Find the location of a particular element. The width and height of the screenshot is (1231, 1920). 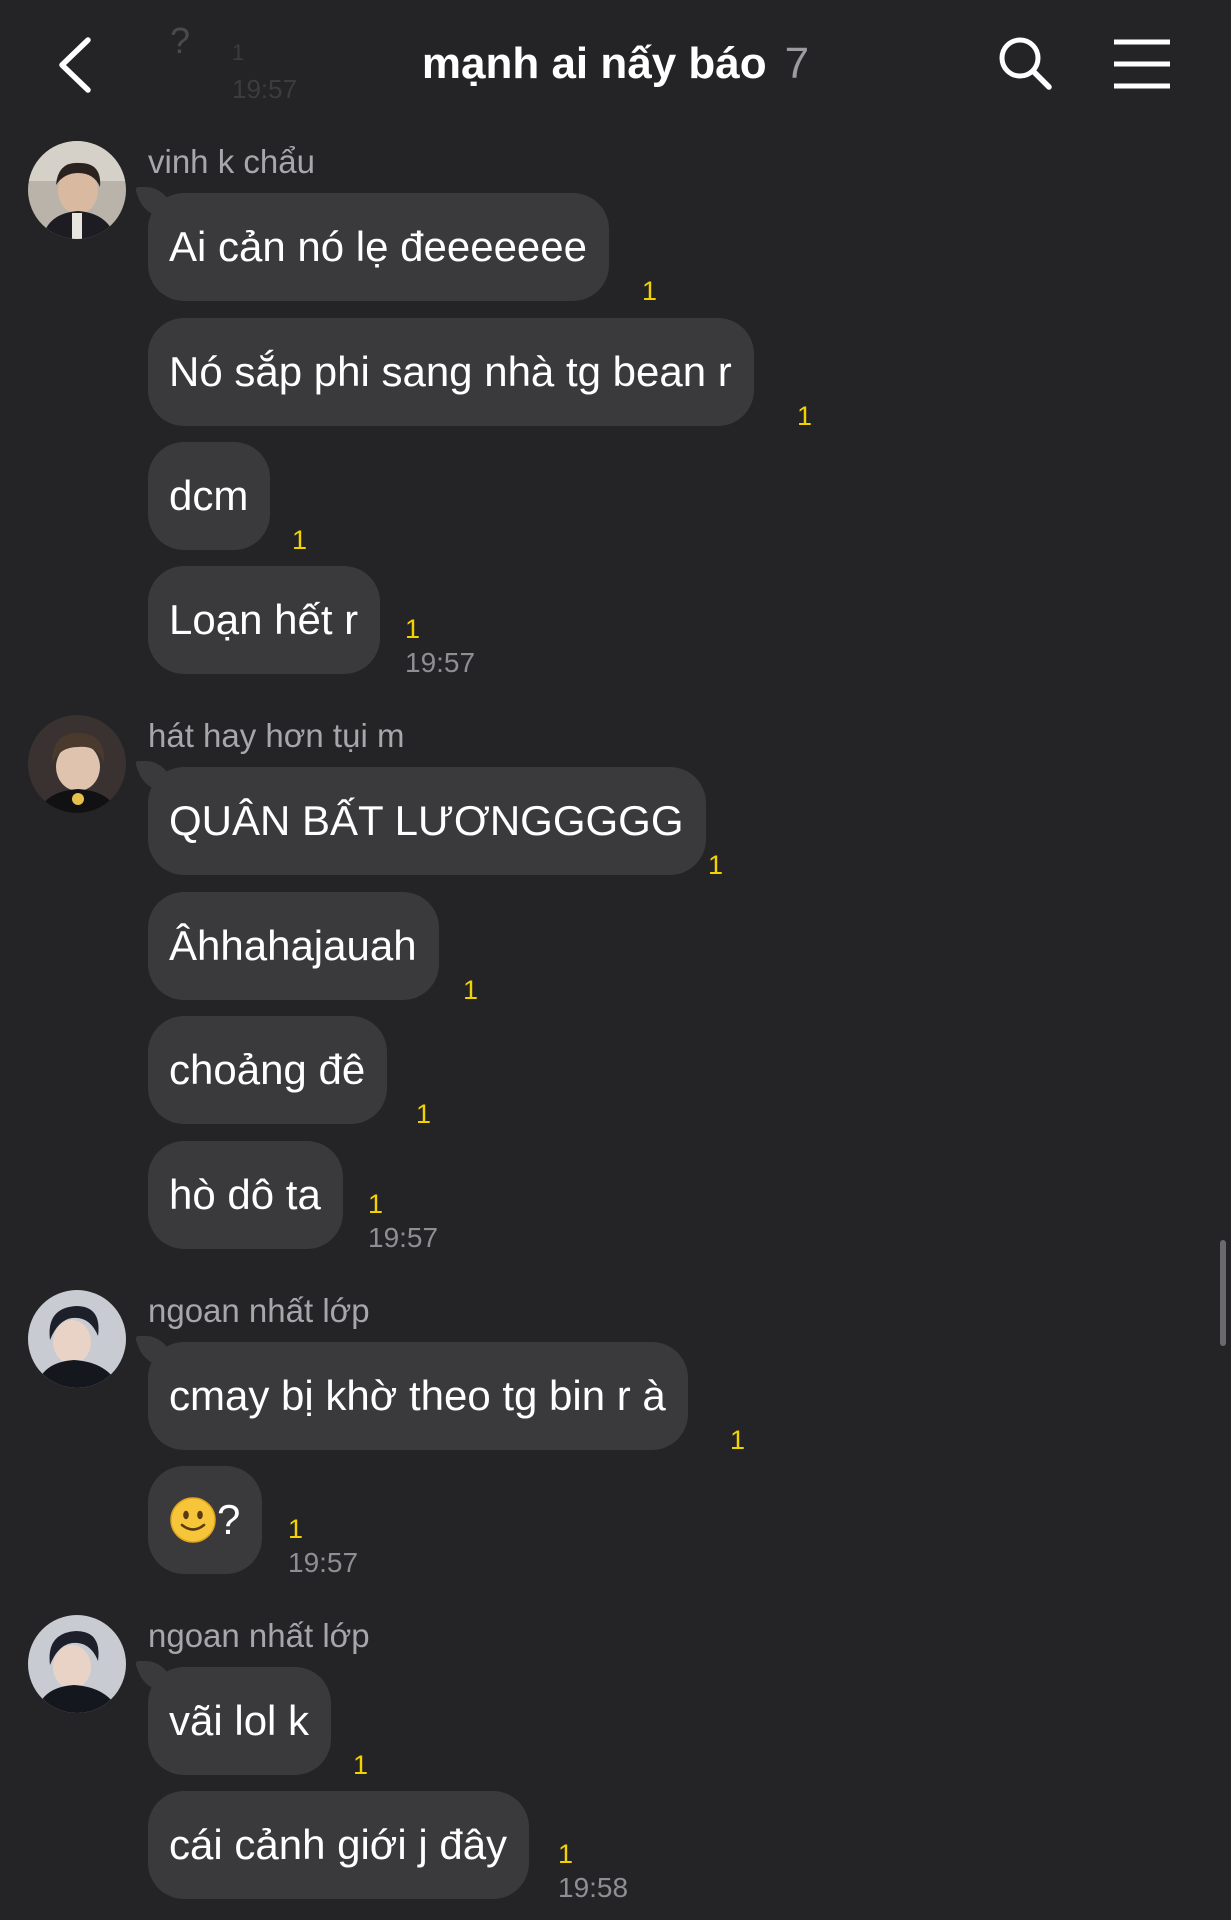

message-text: Ai cản nó lẹ đeeeeeee is located at coordinates (378, 246).